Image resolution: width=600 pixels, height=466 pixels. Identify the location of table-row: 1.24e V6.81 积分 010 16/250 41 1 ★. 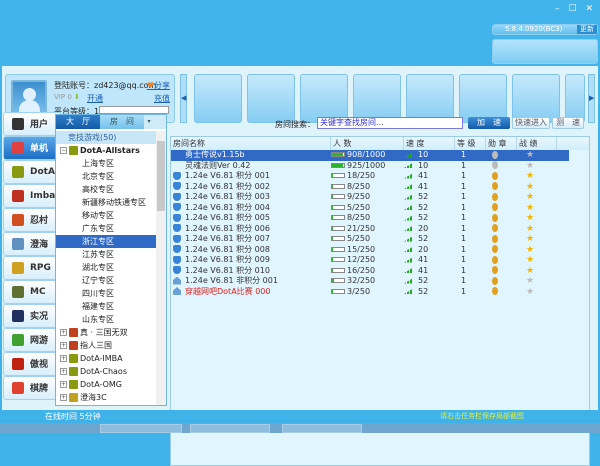
(380, 271).